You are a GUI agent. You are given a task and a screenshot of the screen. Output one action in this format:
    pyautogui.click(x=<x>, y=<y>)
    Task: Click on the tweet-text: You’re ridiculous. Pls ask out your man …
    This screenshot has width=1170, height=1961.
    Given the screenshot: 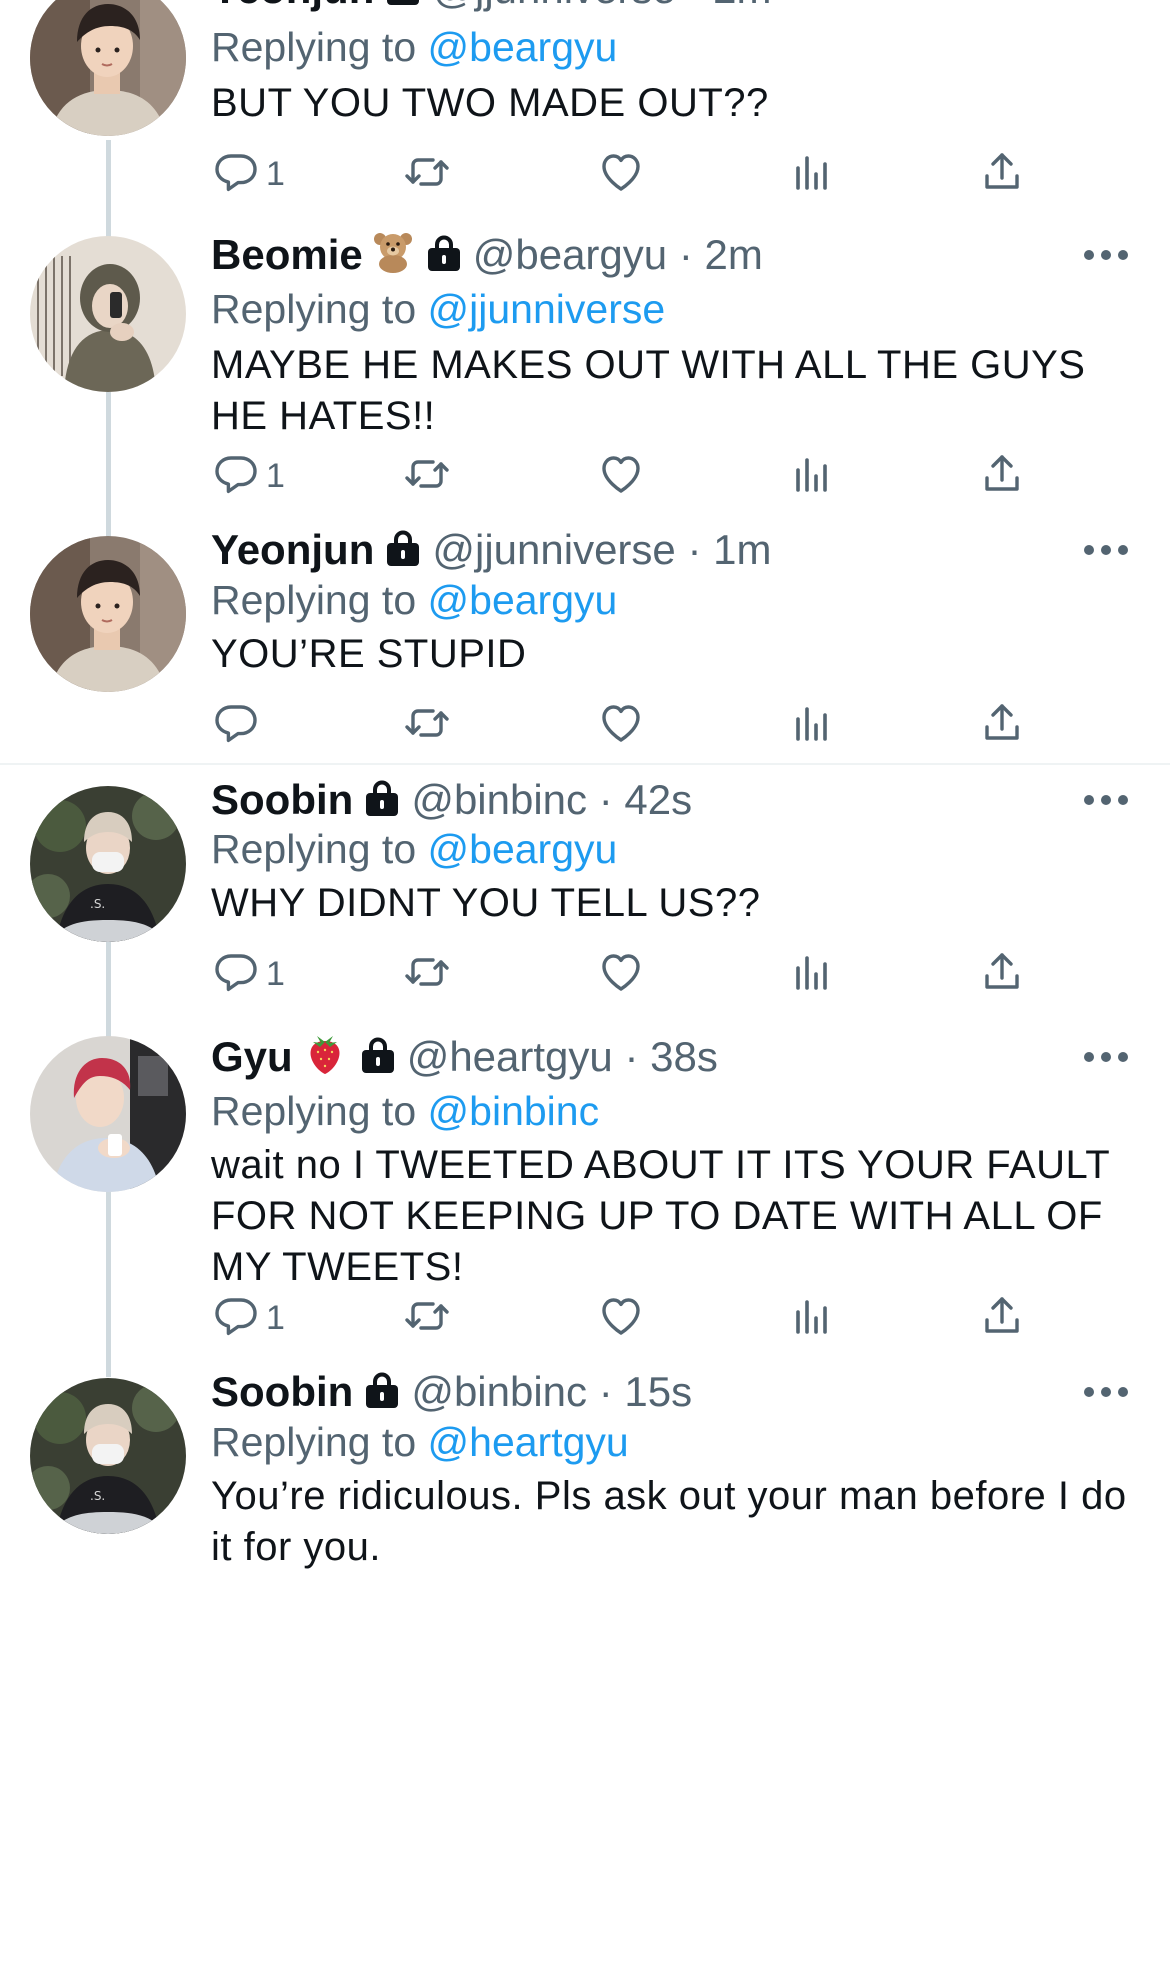 What is the action you would take?
    pyautogui.click(x=669, y=1521)
    